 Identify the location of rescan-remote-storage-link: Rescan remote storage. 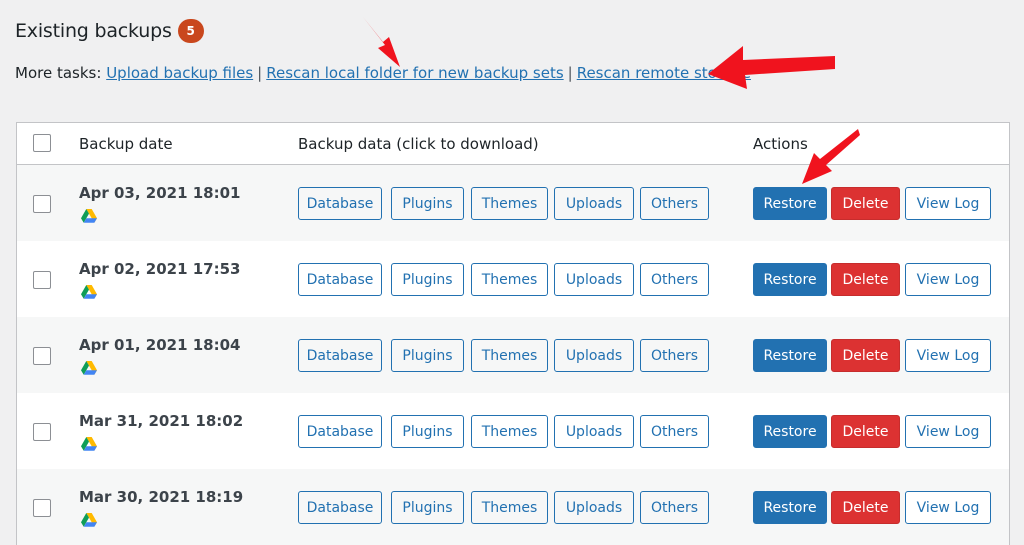
(664, 73).